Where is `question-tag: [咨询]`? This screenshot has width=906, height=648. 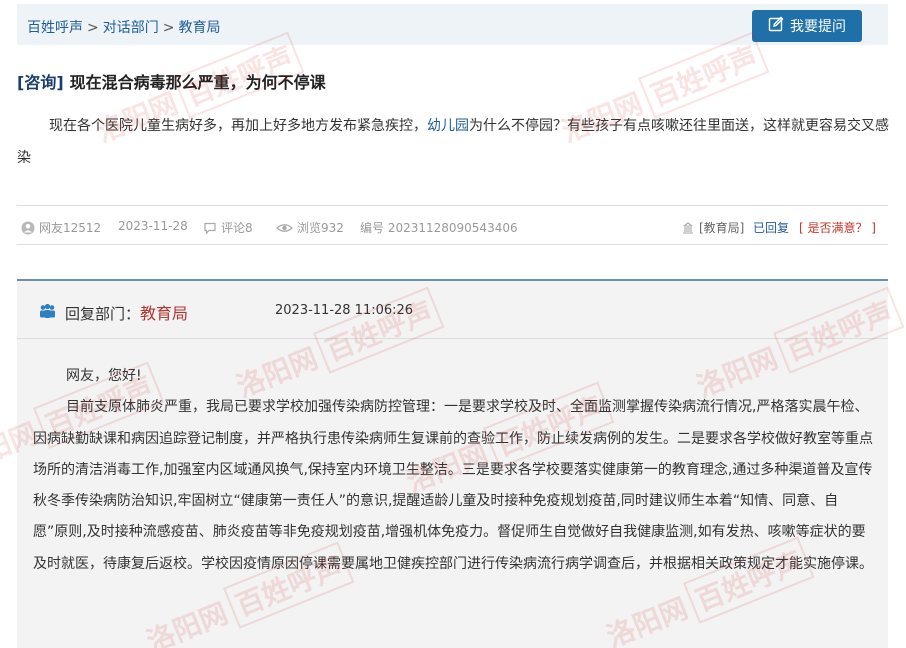
question-tag: [咨询] is located at coordinates (40, 82).